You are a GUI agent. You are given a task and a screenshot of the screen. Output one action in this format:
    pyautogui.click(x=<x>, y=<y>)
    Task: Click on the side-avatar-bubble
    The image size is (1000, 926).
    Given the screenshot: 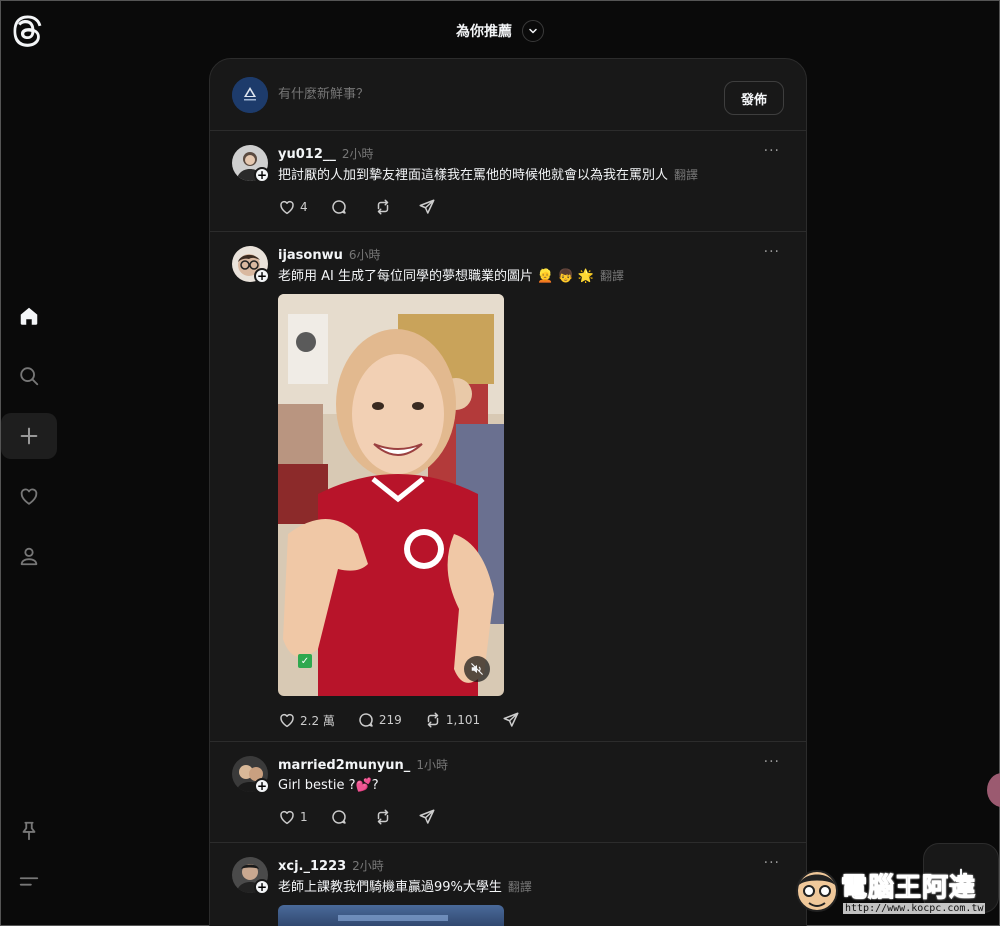 What is the action you would take?
    pyautogui.click(x=993, y=790)
    